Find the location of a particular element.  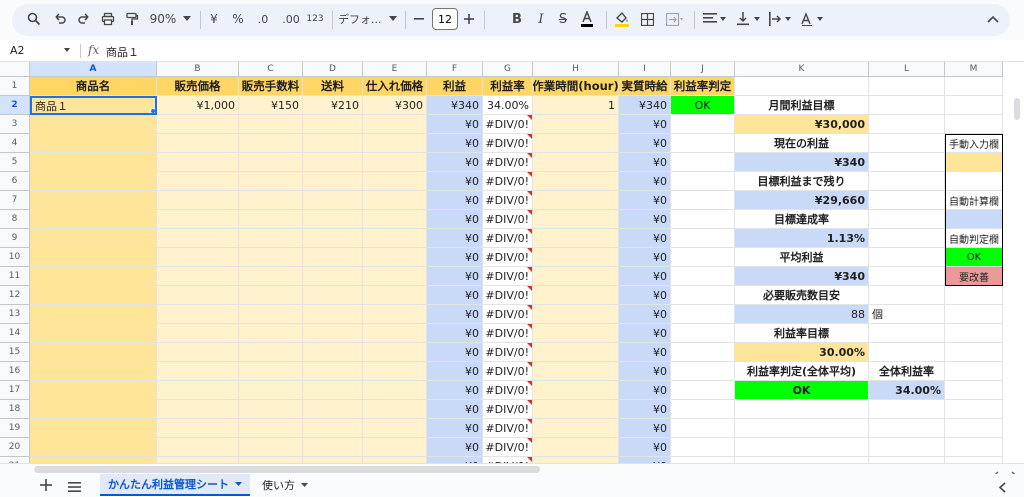

summary-cell: 必要販売数目安 is located at coordinates (802, 295).